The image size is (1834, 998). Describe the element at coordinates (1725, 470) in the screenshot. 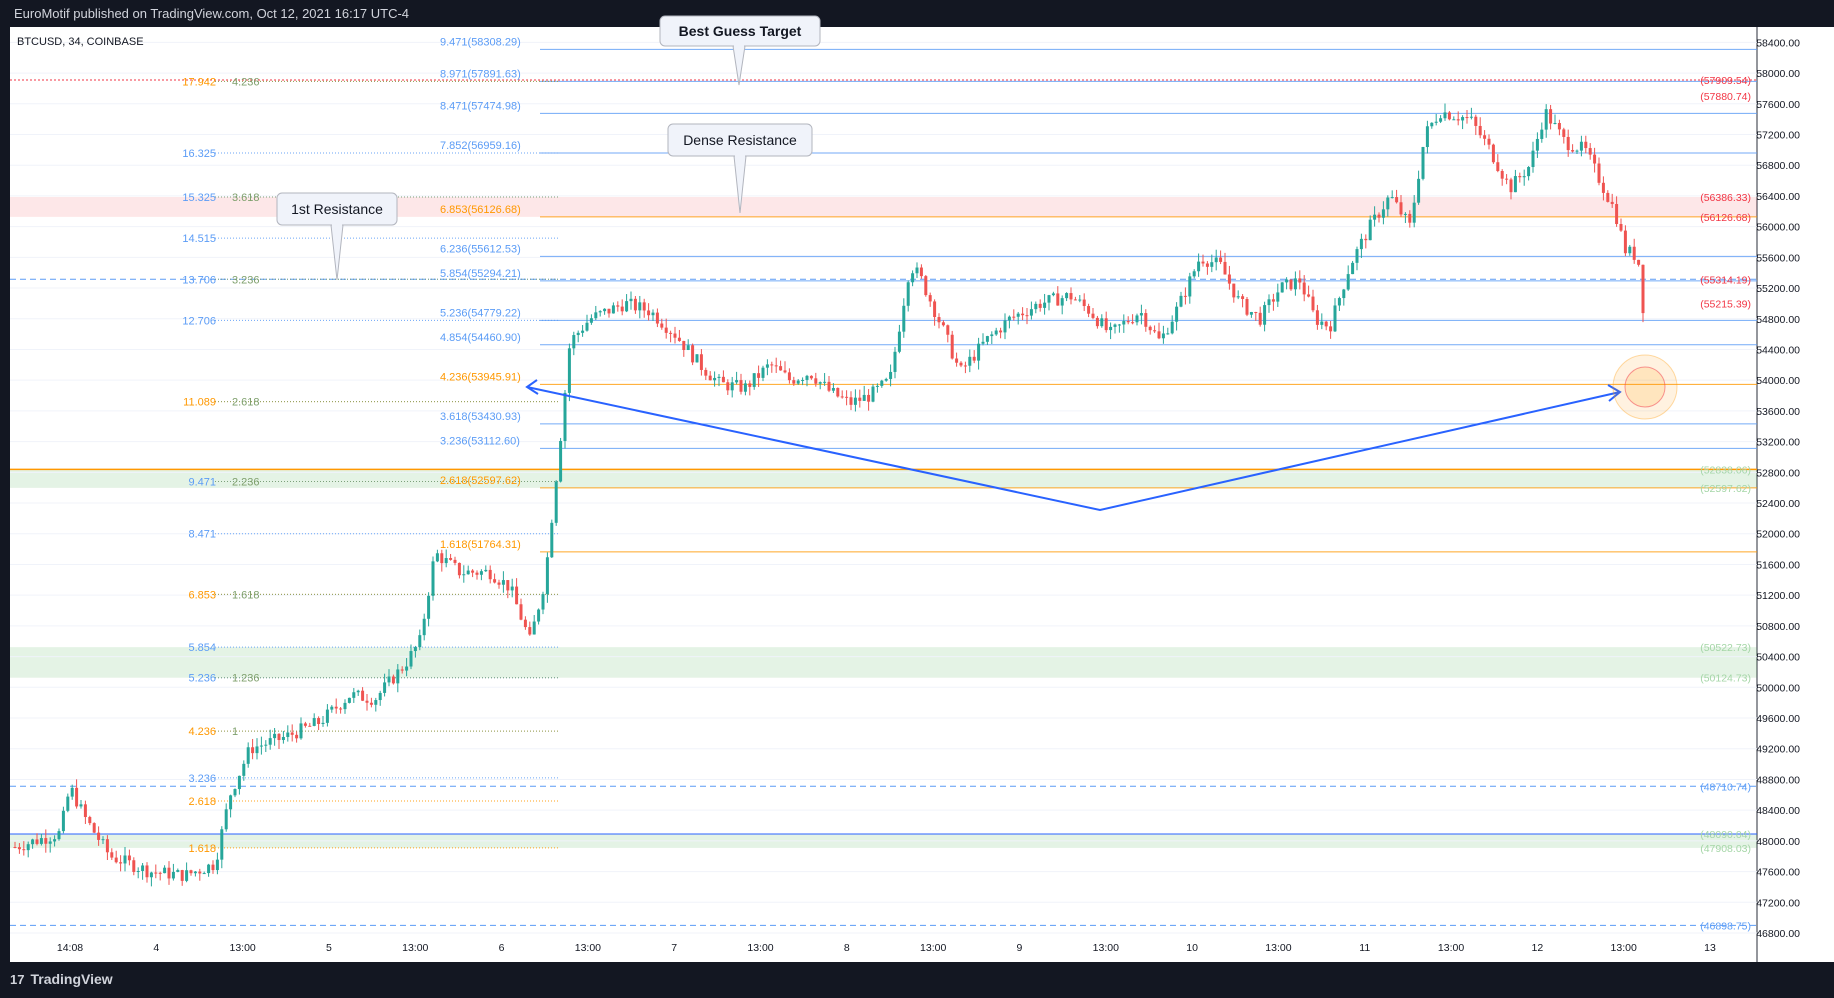

I see `right-price-label: (52838.06)` at that location.